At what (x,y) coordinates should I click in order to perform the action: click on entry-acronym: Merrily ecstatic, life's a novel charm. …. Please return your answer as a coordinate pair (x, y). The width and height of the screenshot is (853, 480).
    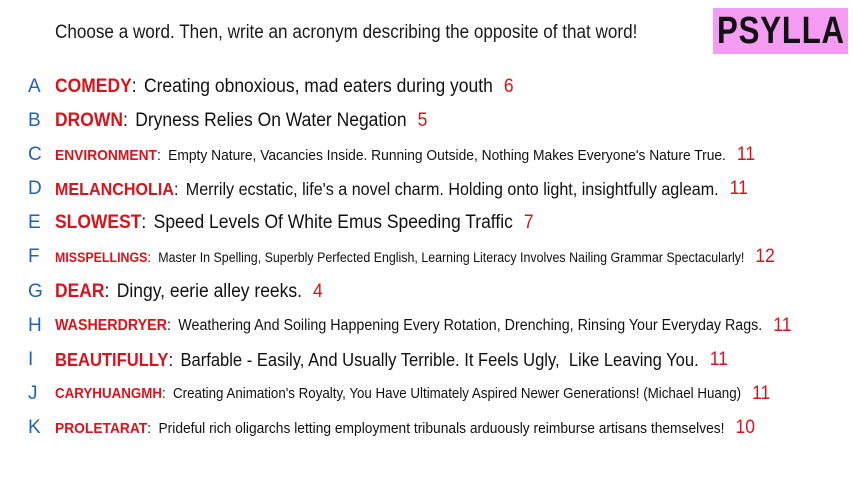
    Looking at the image, I should click on (452, 188).